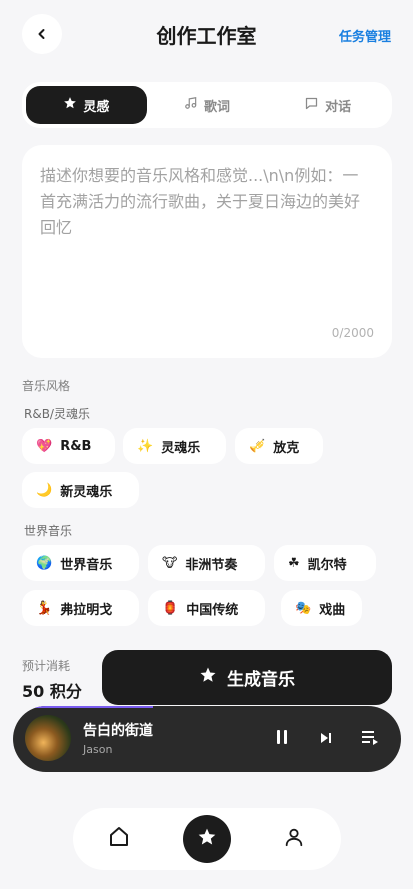  What do you see at coordinates (44, 563) in the screenshot?
I see `globe-icon: 🌍` at bounding box center [44, 563].